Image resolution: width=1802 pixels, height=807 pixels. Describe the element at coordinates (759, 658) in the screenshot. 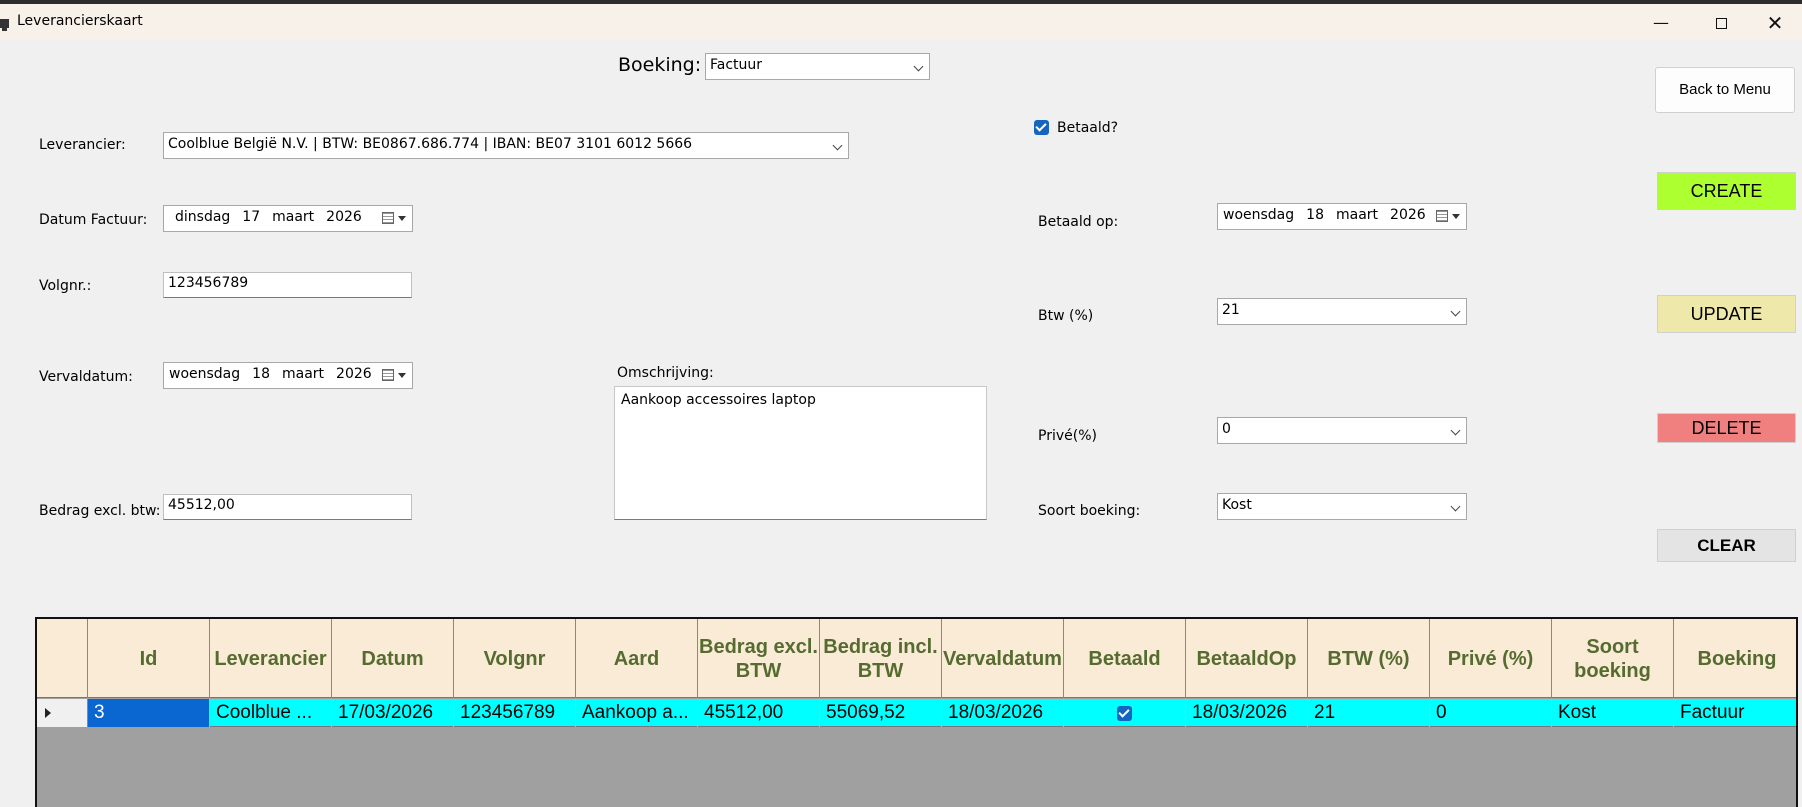

I see `column-header-bedrag-excl: Bedrag excl. BTW` at that location.